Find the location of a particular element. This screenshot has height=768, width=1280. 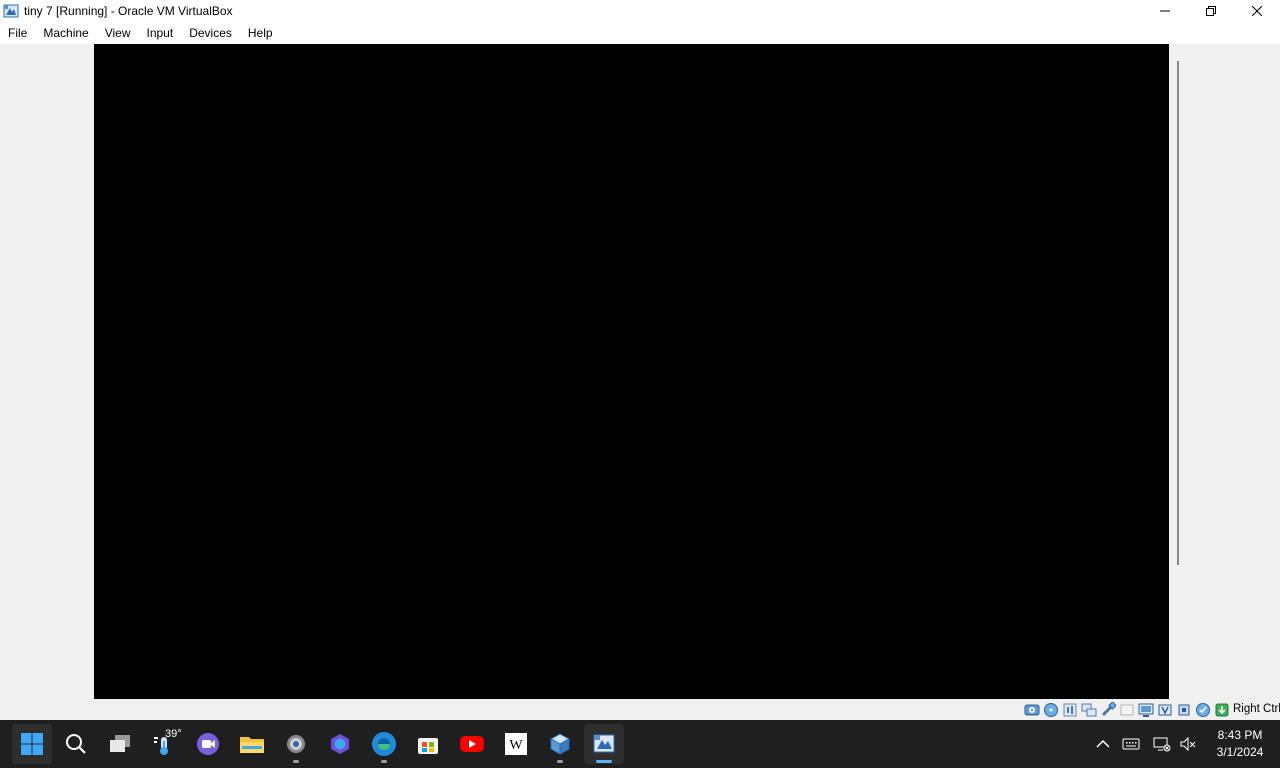

copilot-app is located at coordinates (340, 744).